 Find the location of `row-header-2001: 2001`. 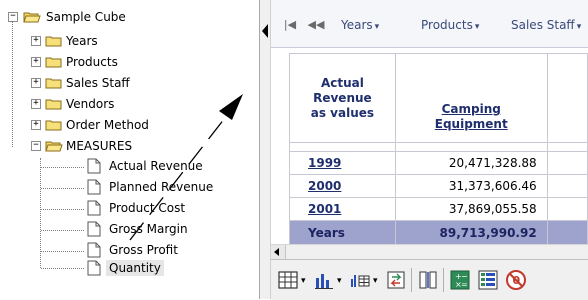

row-header-2001: 2001 is located at coordinates (342, 209).